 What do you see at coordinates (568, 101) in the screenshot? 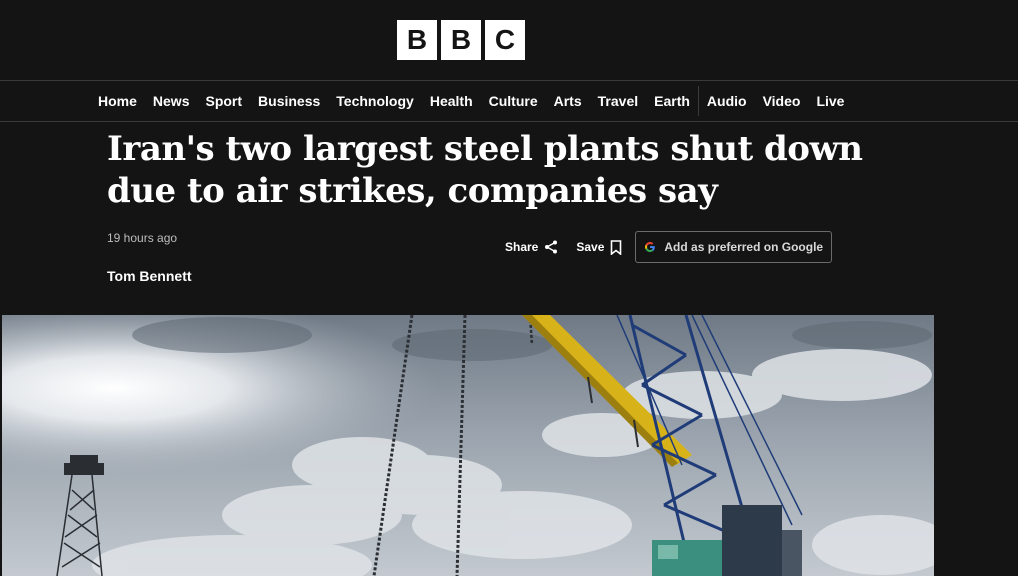
I see `nav-item-arts: Arts` at bounding box center [568, 101].